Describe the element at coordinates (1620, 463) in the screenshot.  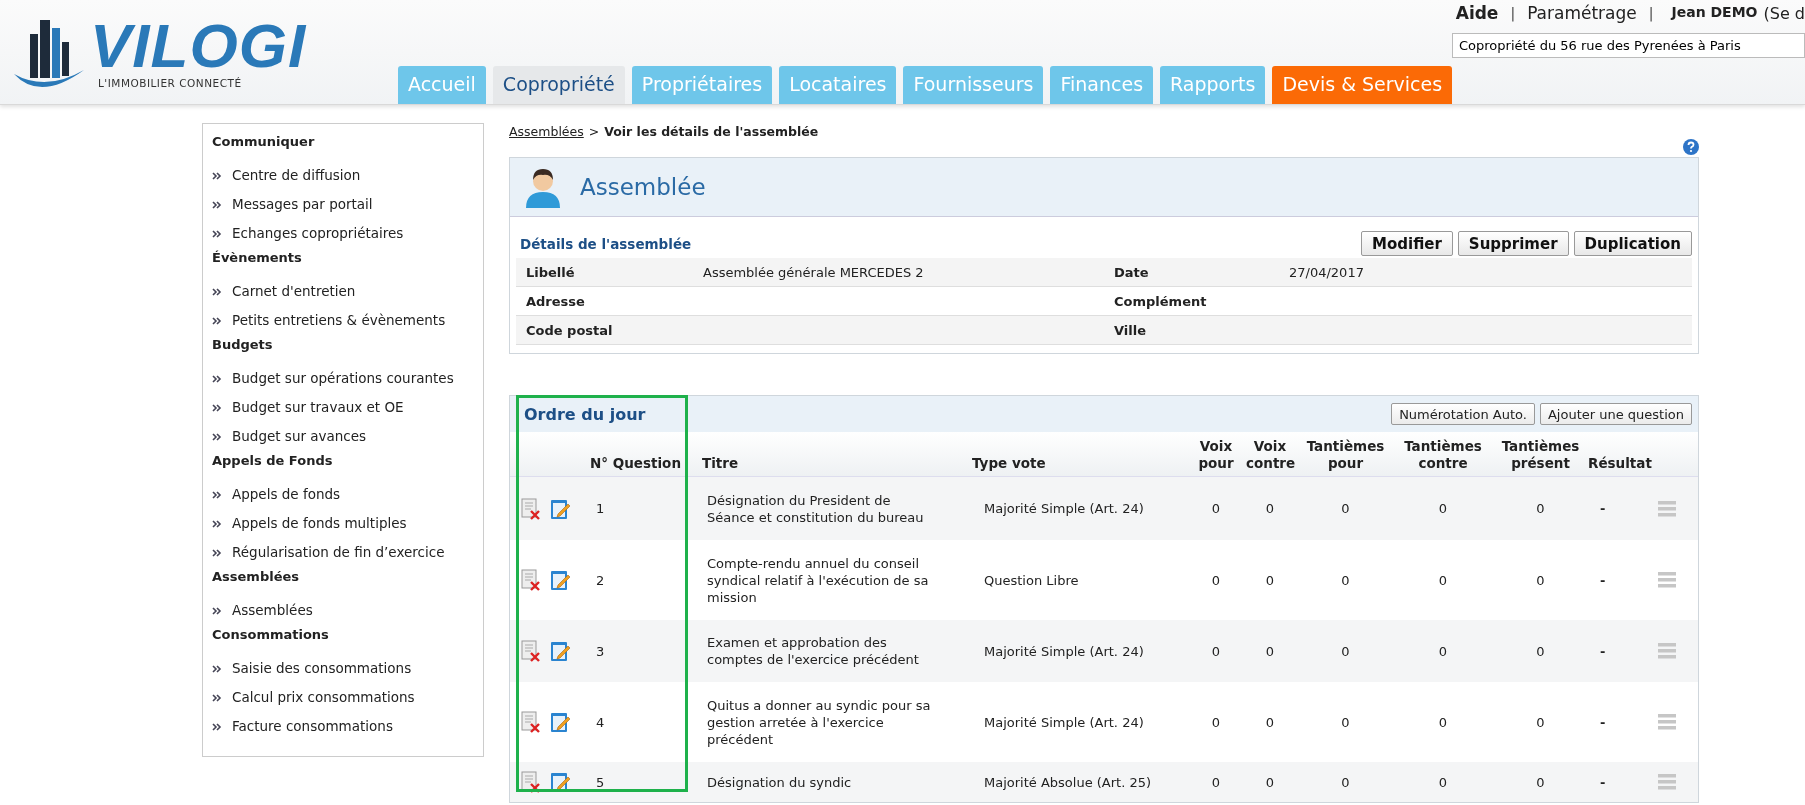
I see `column-header: Résultat` at that location.